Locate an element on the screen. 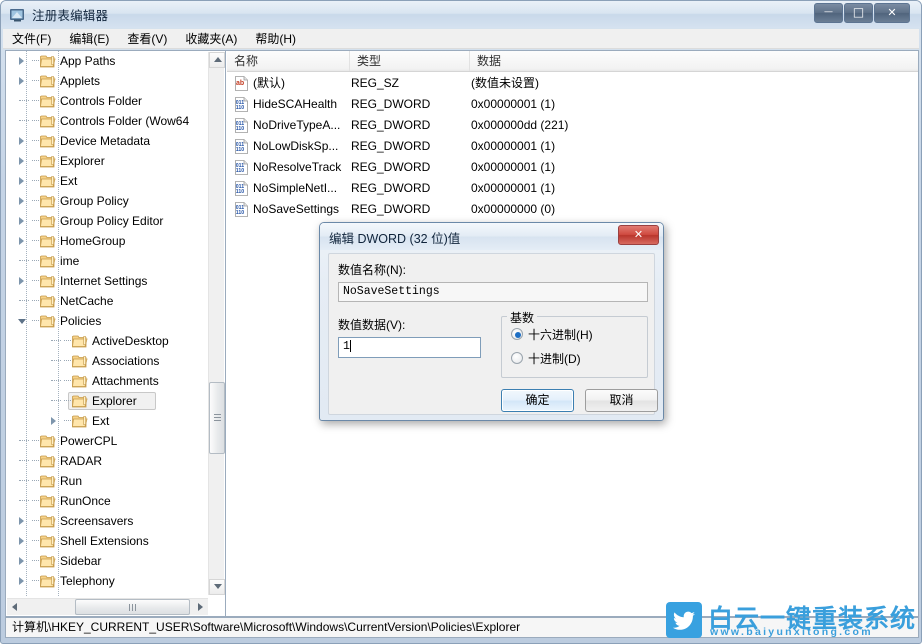 Image resolution: width=922 pixels, height=644 pixels. tree-item-run: Run is located at coordinates (107, 481).